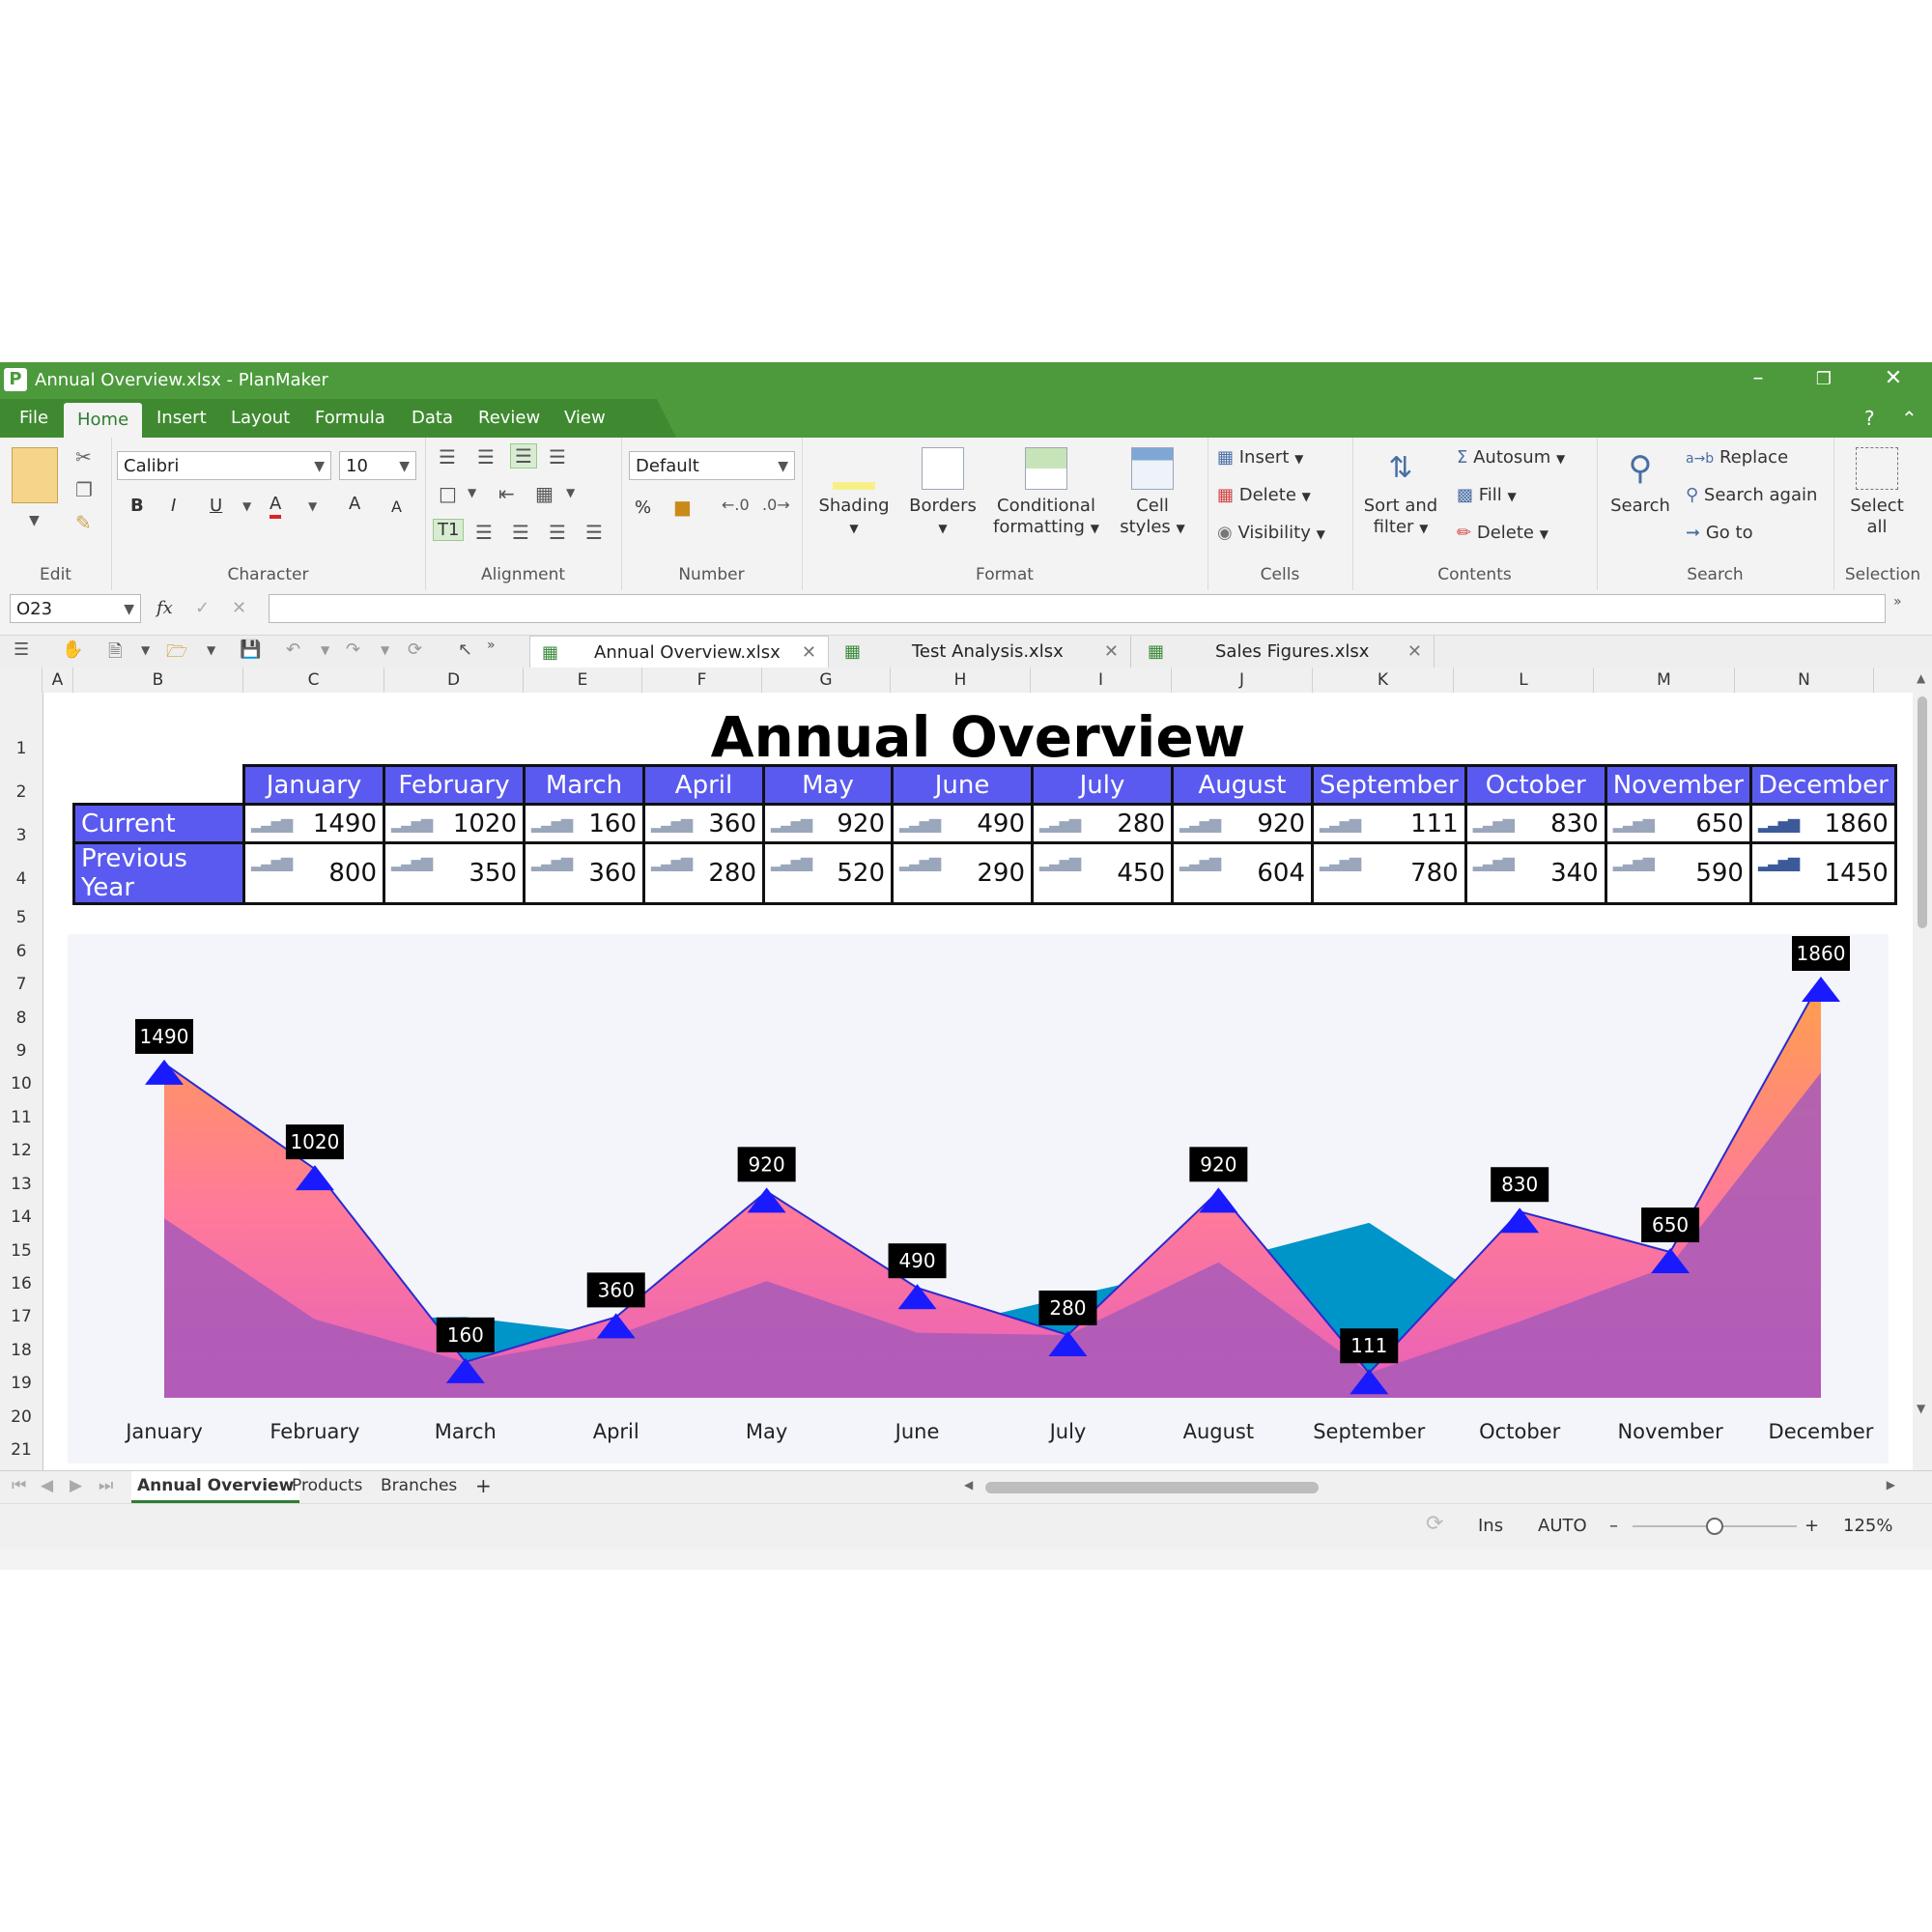  Describe the element at coordinates (1102, 873) in the screenshot. I see `table-cell: ▂▃▅▆ 450` at that location.